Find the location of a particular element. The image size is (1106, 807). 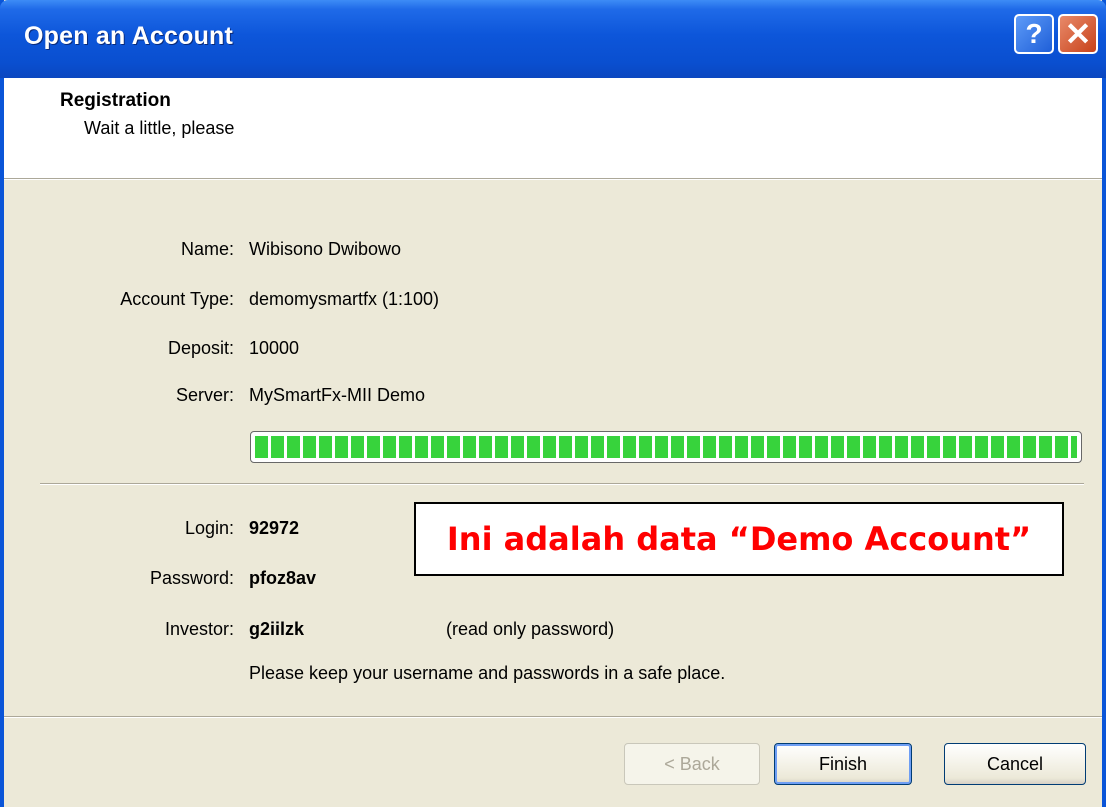

account-type-label: Account Type: is located at coordinates (177, 299).